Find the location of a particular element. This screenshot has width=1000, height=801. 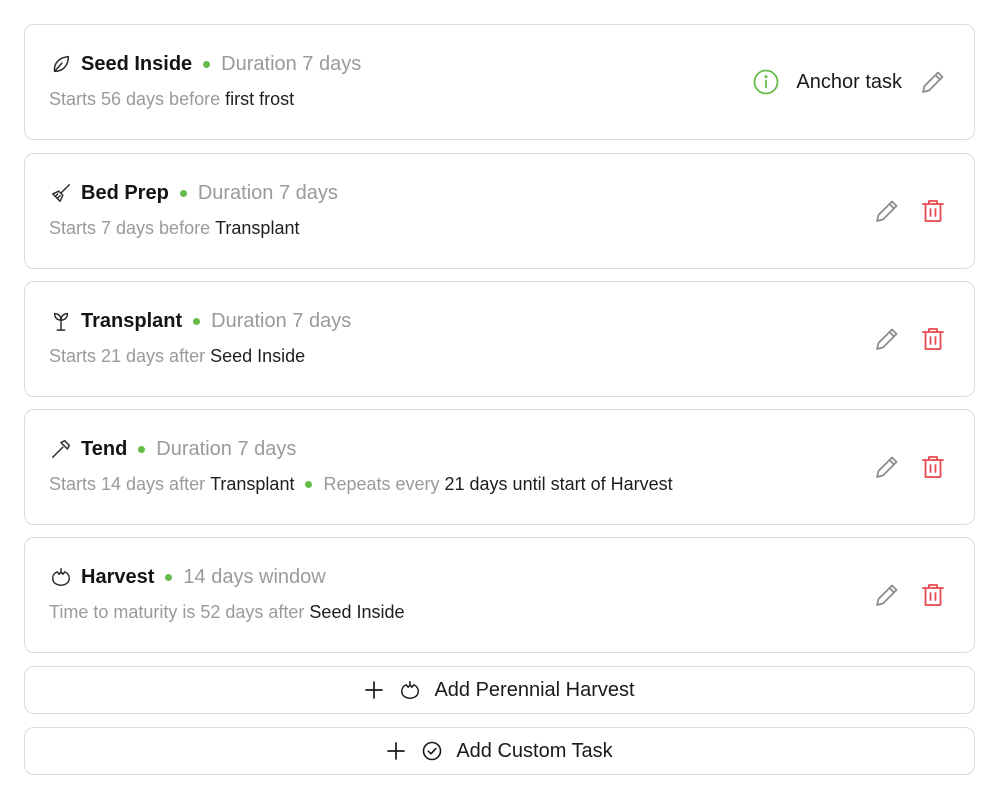

task-start-text: Time to maturity is 52 days after is located at coordinates (177, 611).